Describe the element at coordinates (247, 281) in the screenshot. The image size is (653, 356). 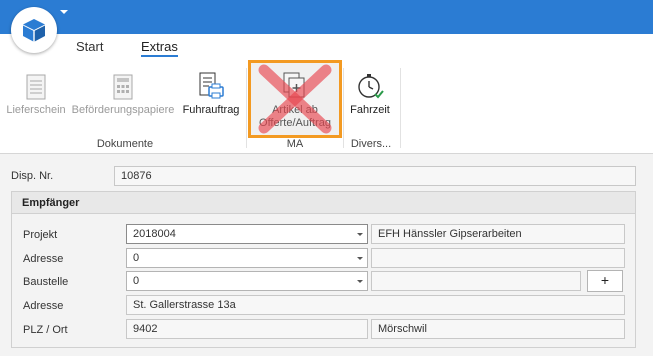
I see `baustelle-combo: 0` at that location.